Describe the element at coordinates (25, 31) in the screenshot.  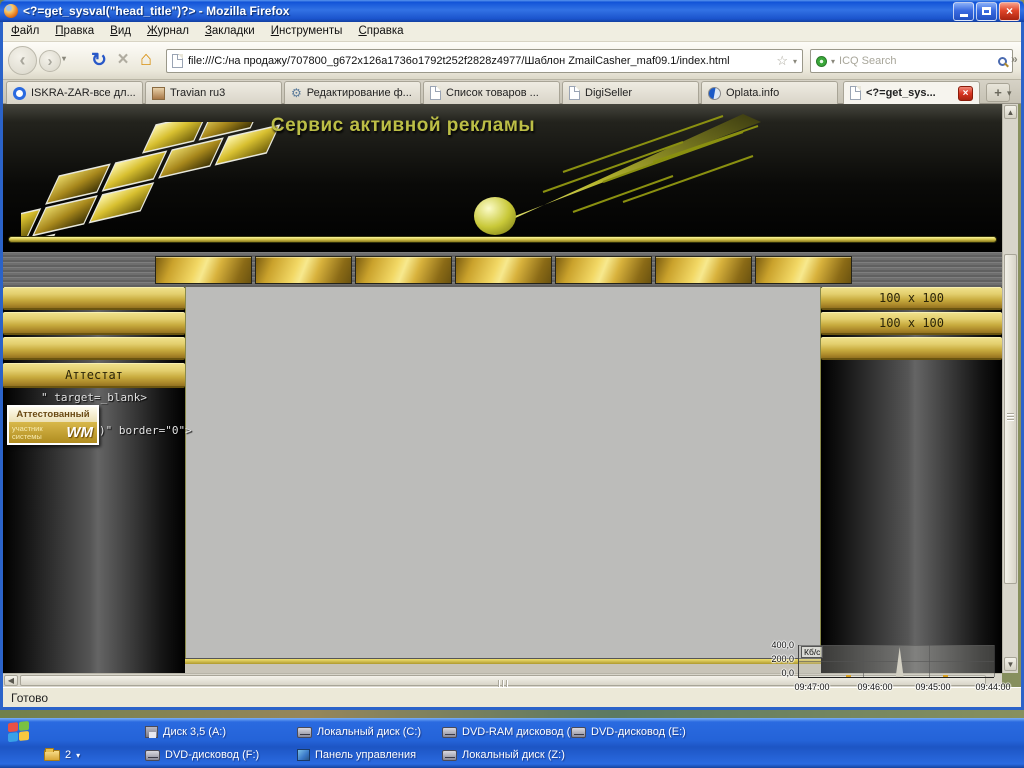
I see `menu-file: Файл` at that location.